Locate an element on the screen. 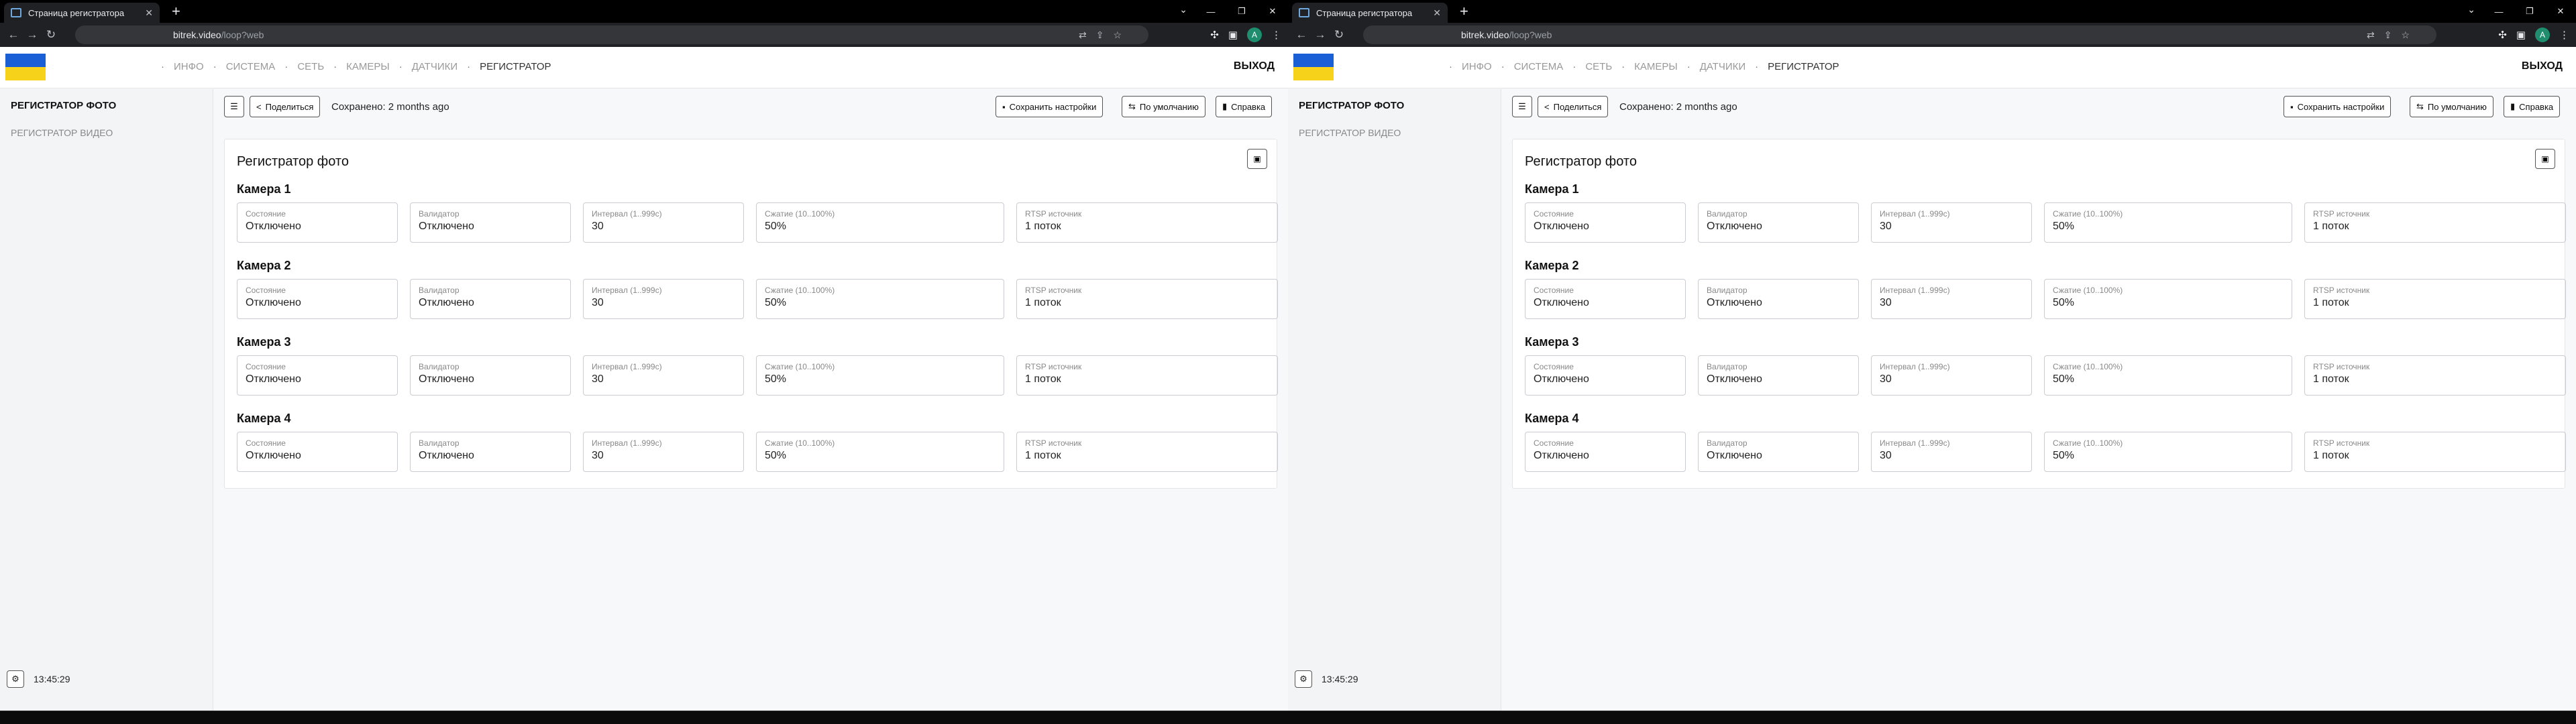  nav-info: ИНФО is located at coordinates (189, 66).